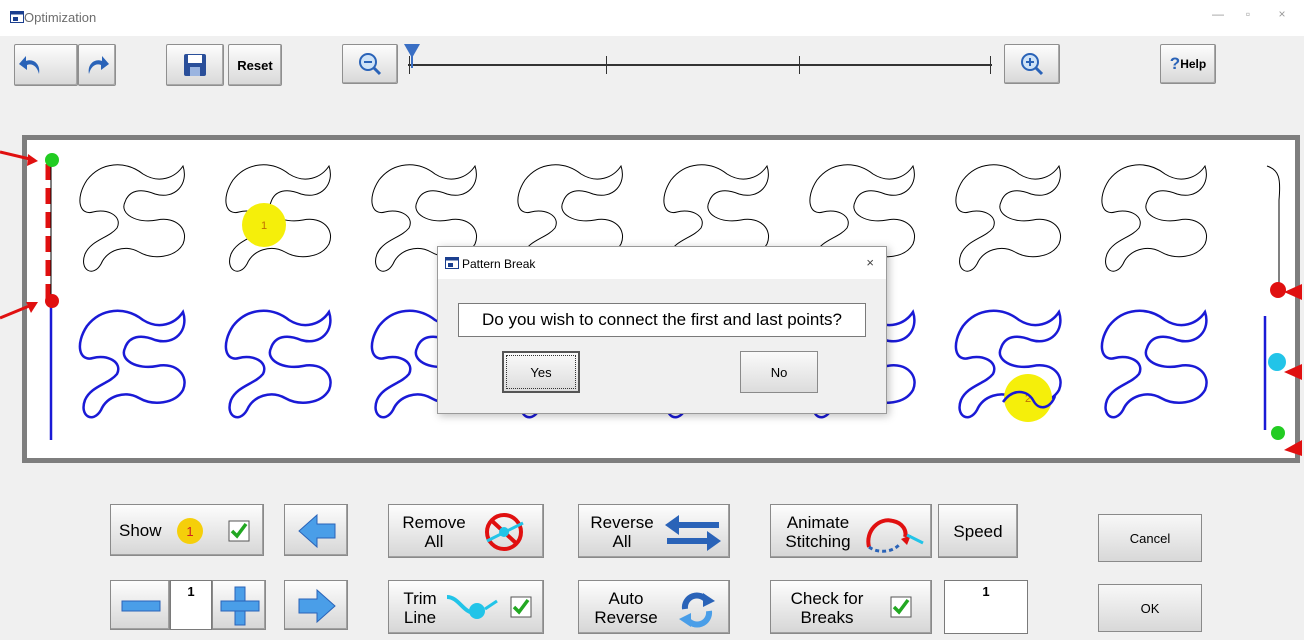 The width and height of the screenshot is (1304, 640). Describe the element at coordinates (870, 262) in the screenshot. I see `dialog-close-button: ×` at that location.